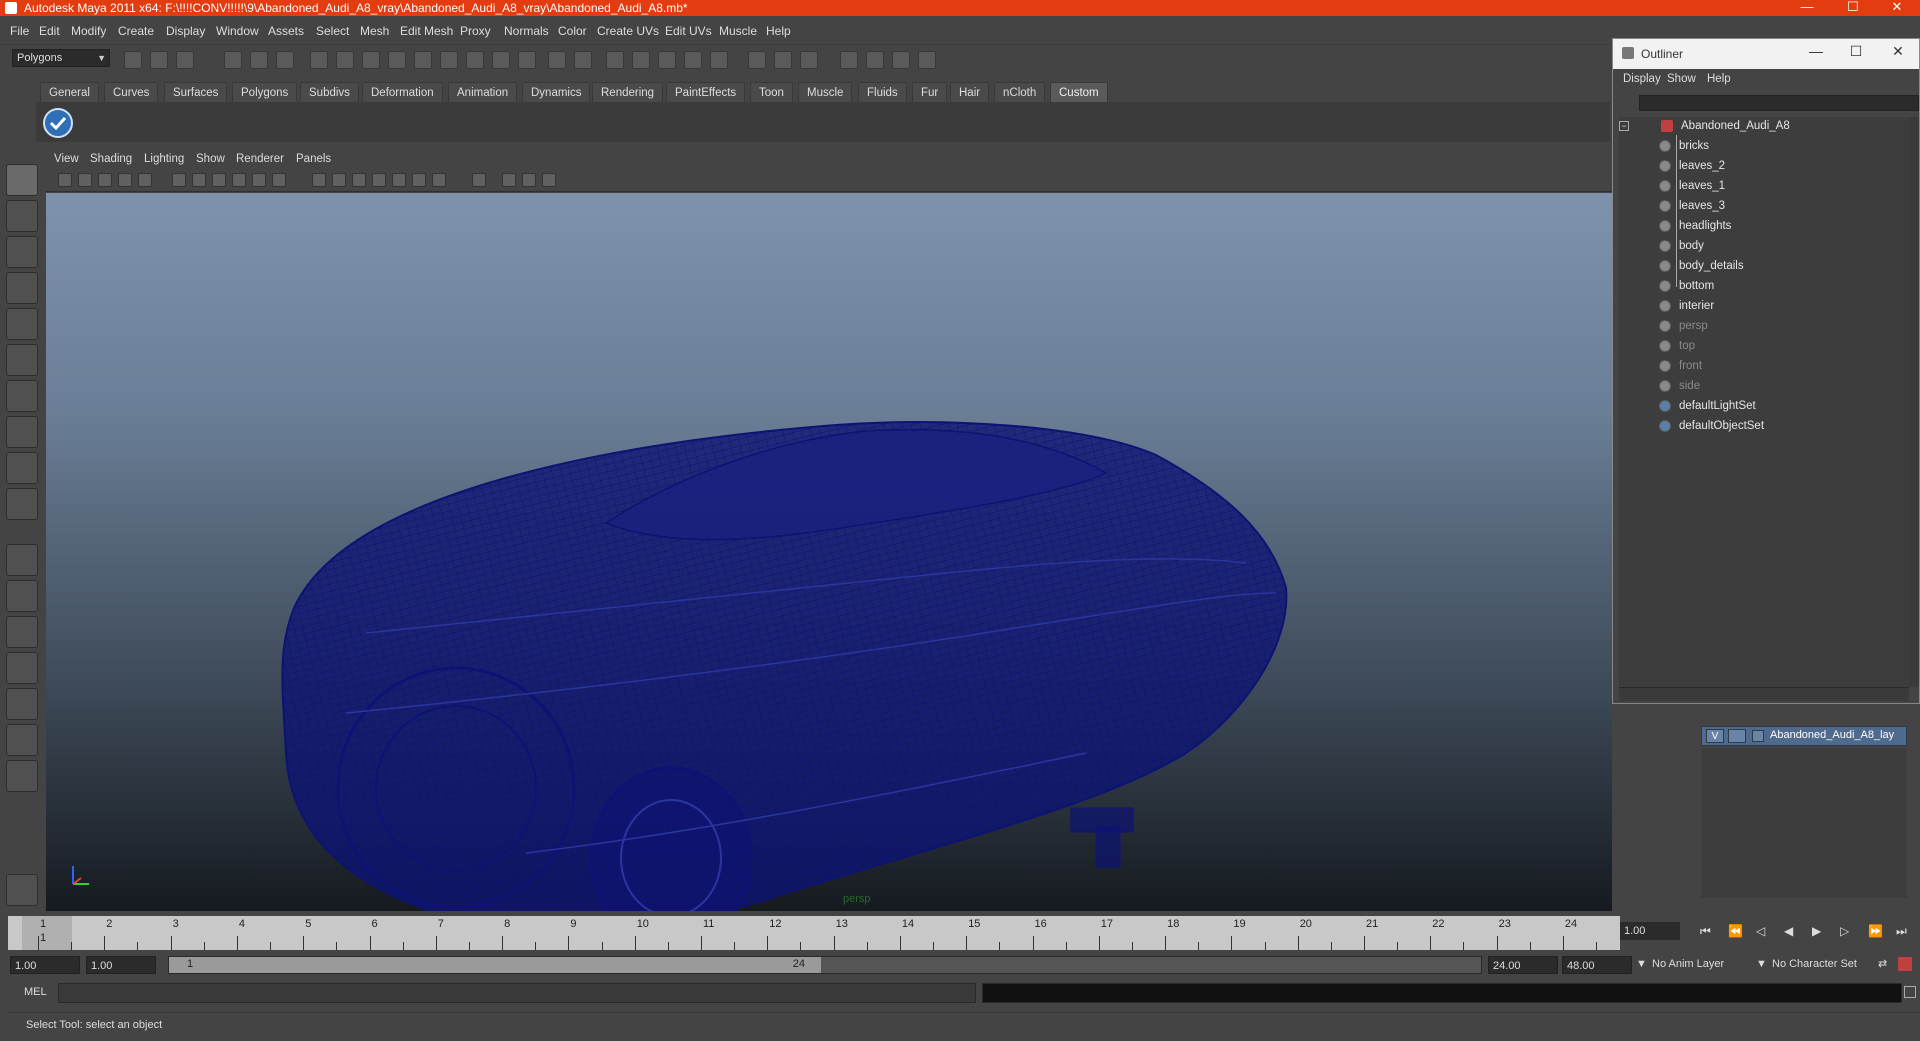 The height and width of the screenshot is (1041, 1920). What do you see at coordinates (693, 60) in the screenshot?
I see `hypershade-icon` at bounding box center [693, 60].